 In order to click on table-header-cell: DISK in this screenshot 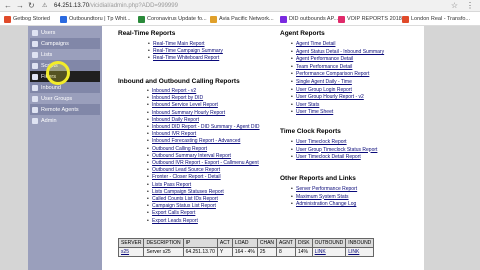, I will do `click(303, 243)`.